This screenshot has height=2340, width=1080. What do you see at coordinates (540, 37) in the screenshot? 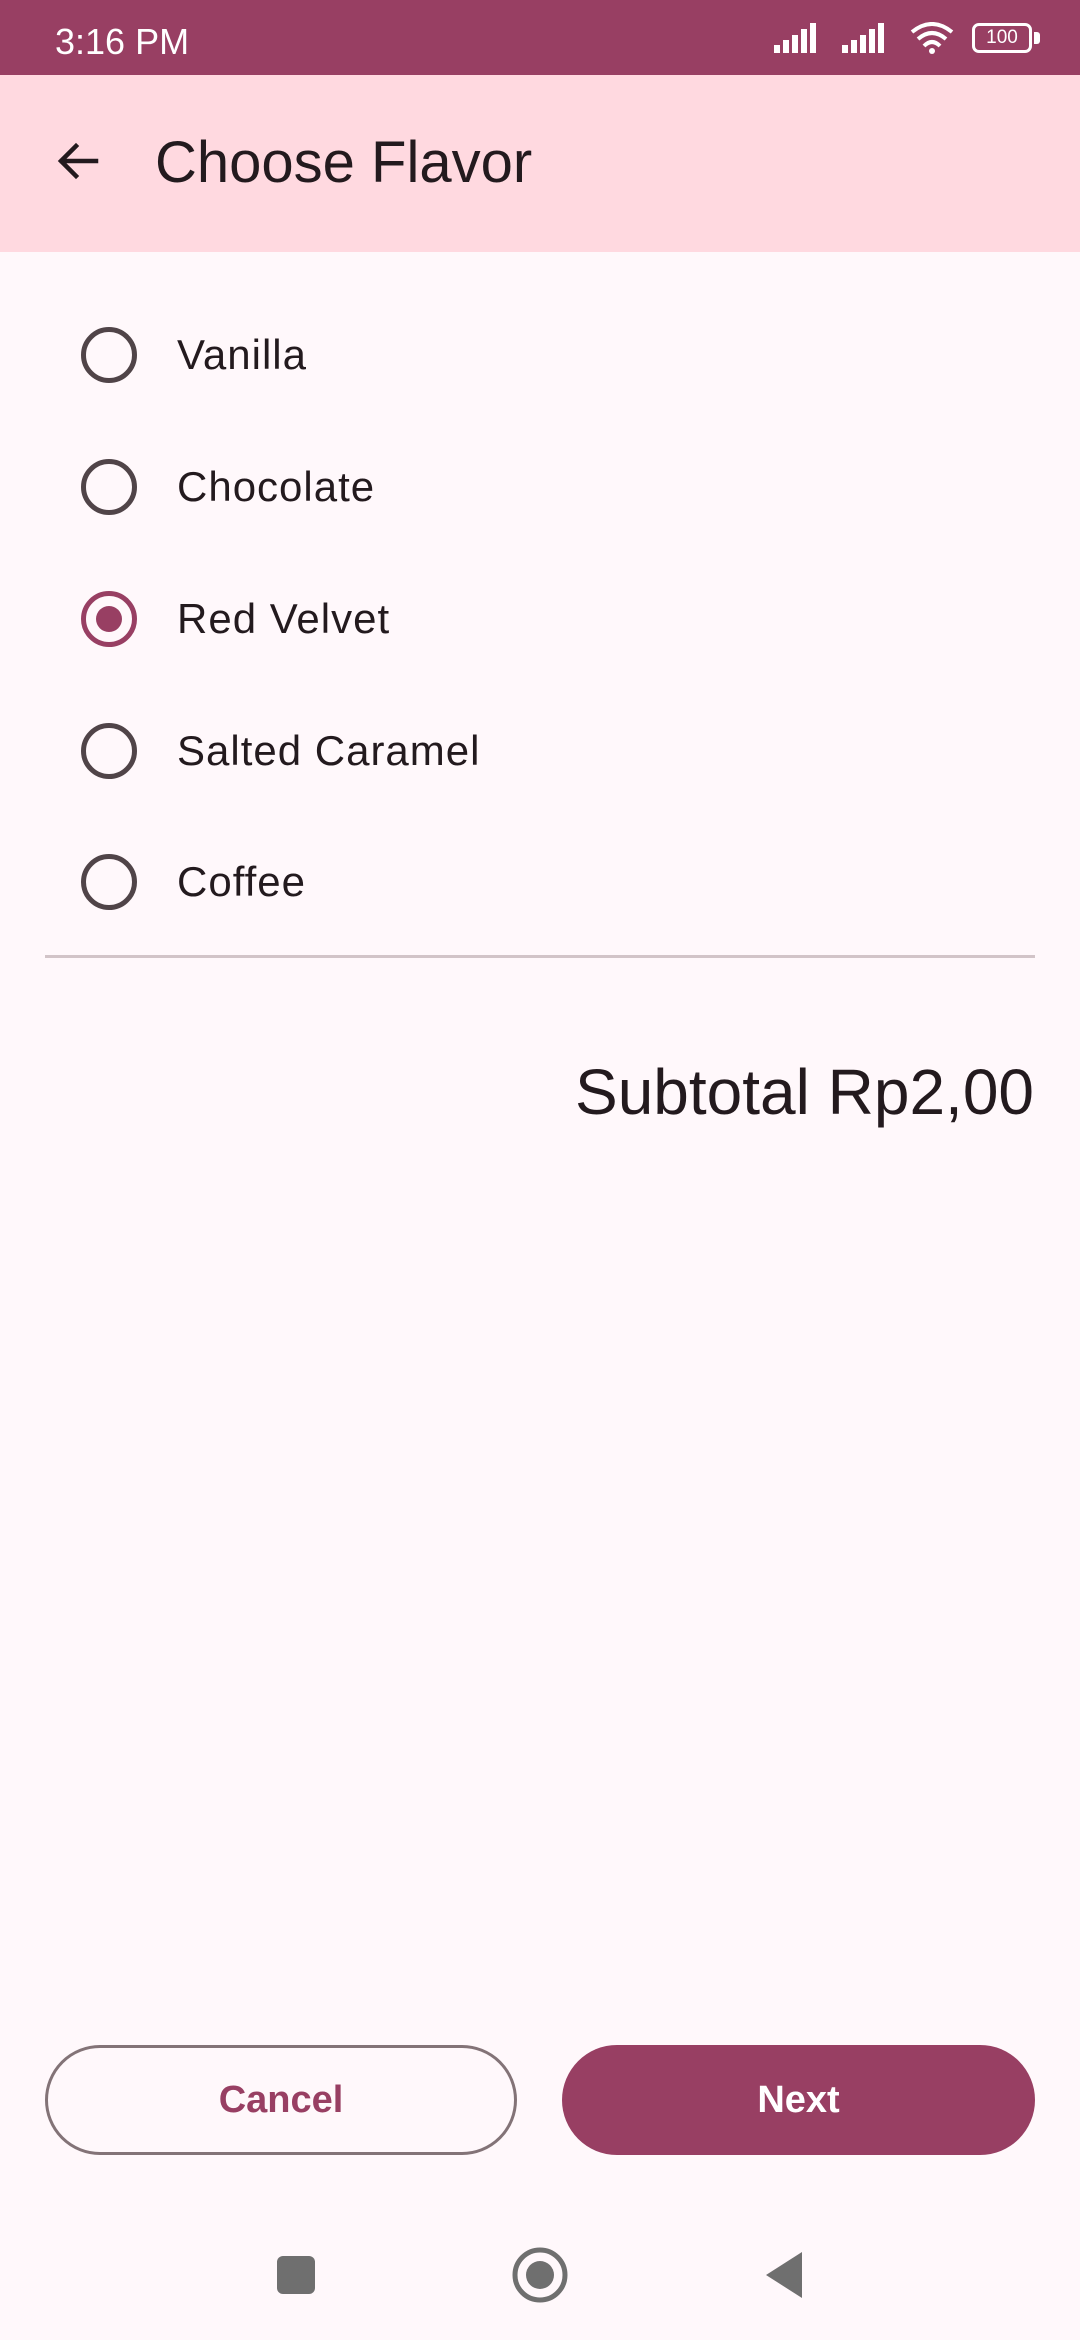
I see `status-bar: 3:16 PM 100` at bounding box center [540, 37].